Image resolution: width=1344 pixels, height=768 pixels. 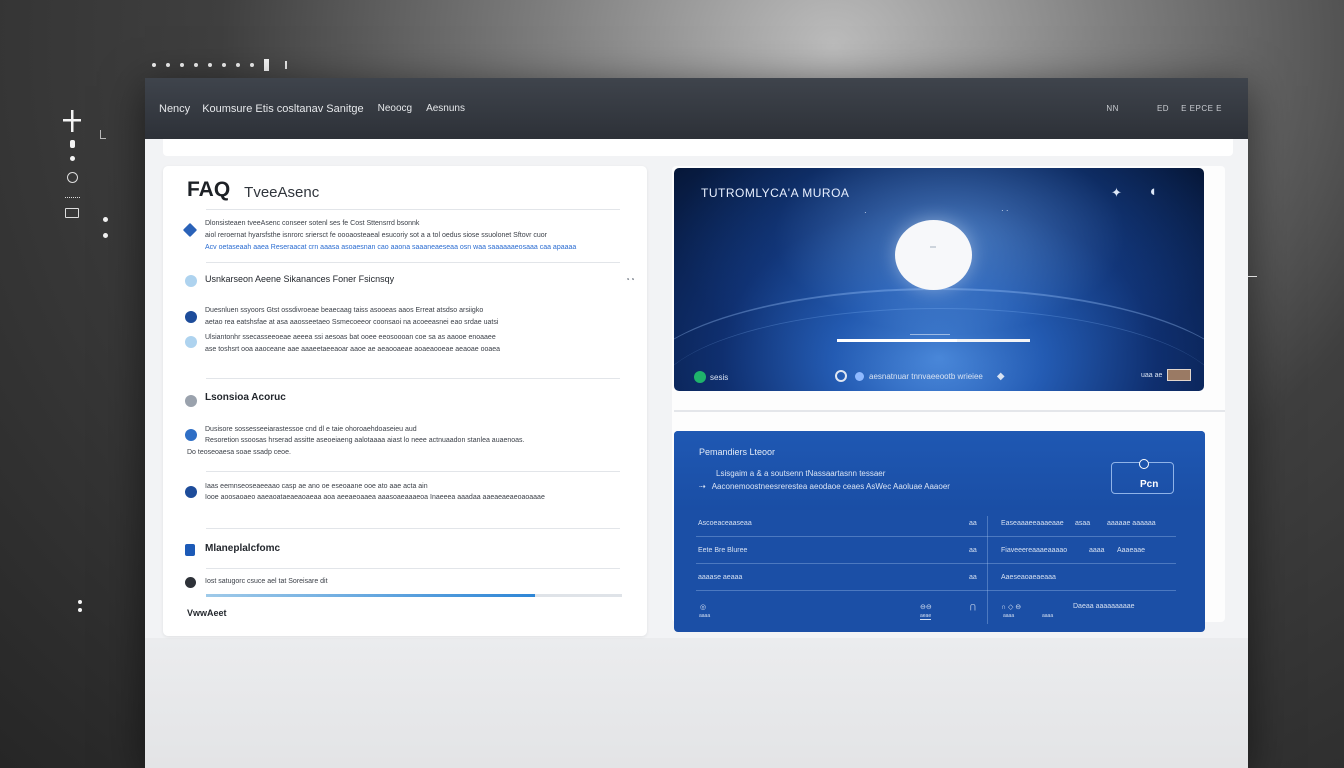 What do you see at coordinates (174, 109) in the screenshot?
I see `menu-item: Nency` at bounding box center [174, 109].